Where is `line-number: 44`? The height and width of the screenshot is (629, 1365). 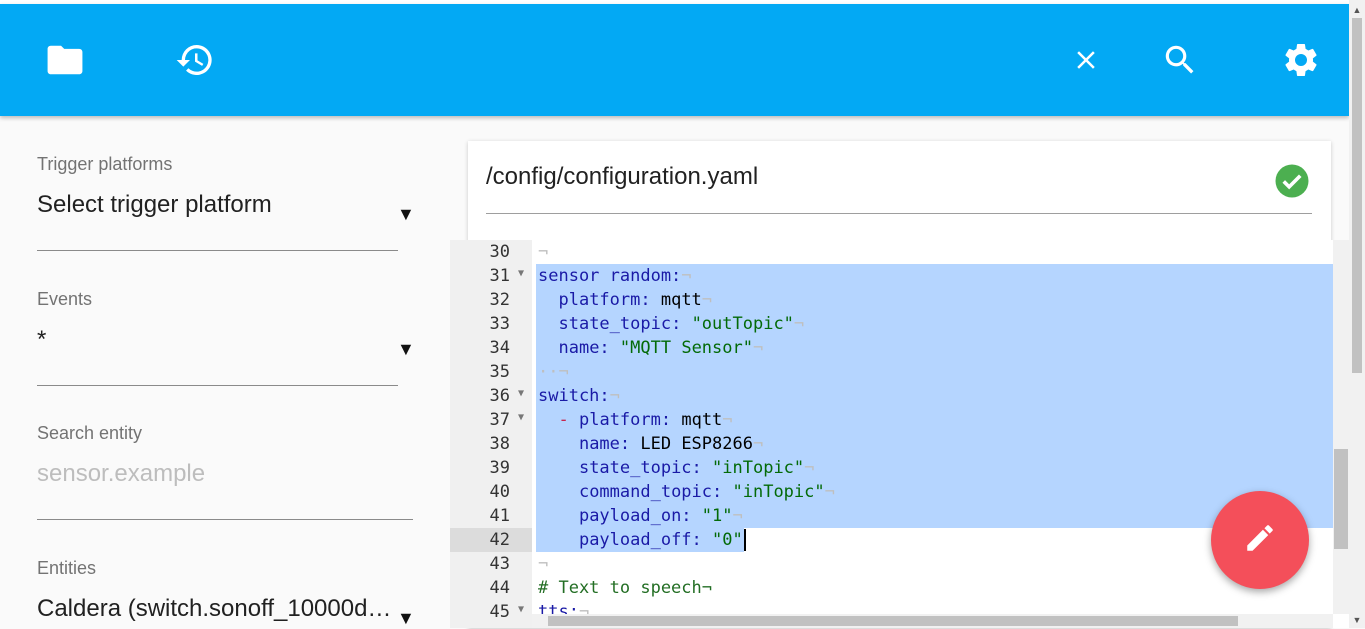
line-number: 44 is located at coordinates (491, 588).